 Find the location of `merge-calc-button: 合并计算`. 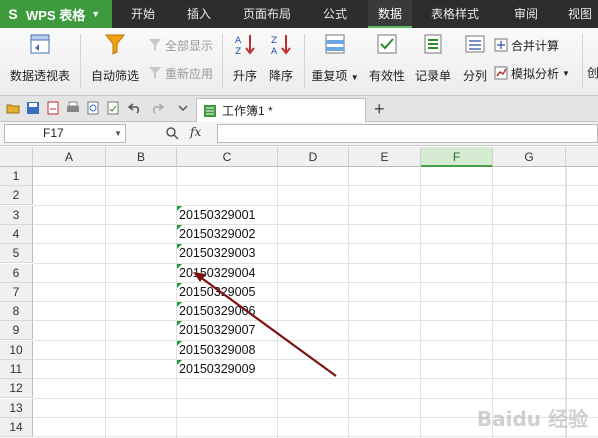

merge-calc-button: 合并计算 is located at coordinates (526, 45).